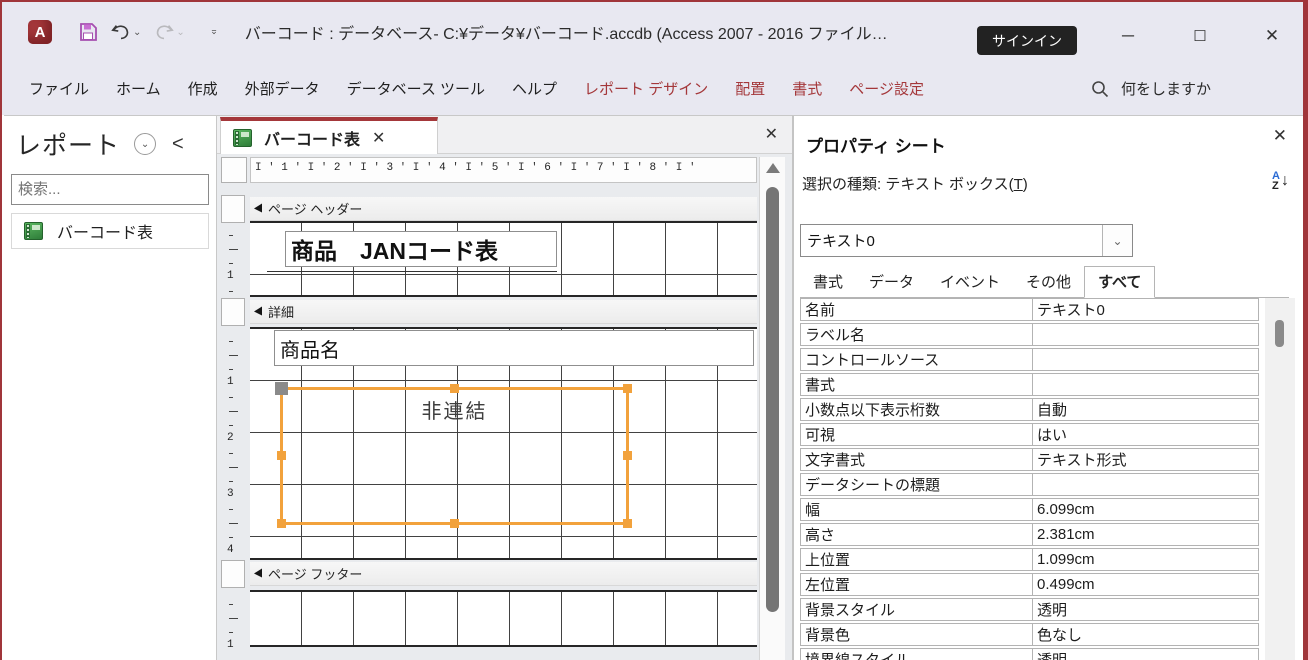 This screenshot has width=1308, height=660. I want to click on section-selector-footer, so click(233, 574).